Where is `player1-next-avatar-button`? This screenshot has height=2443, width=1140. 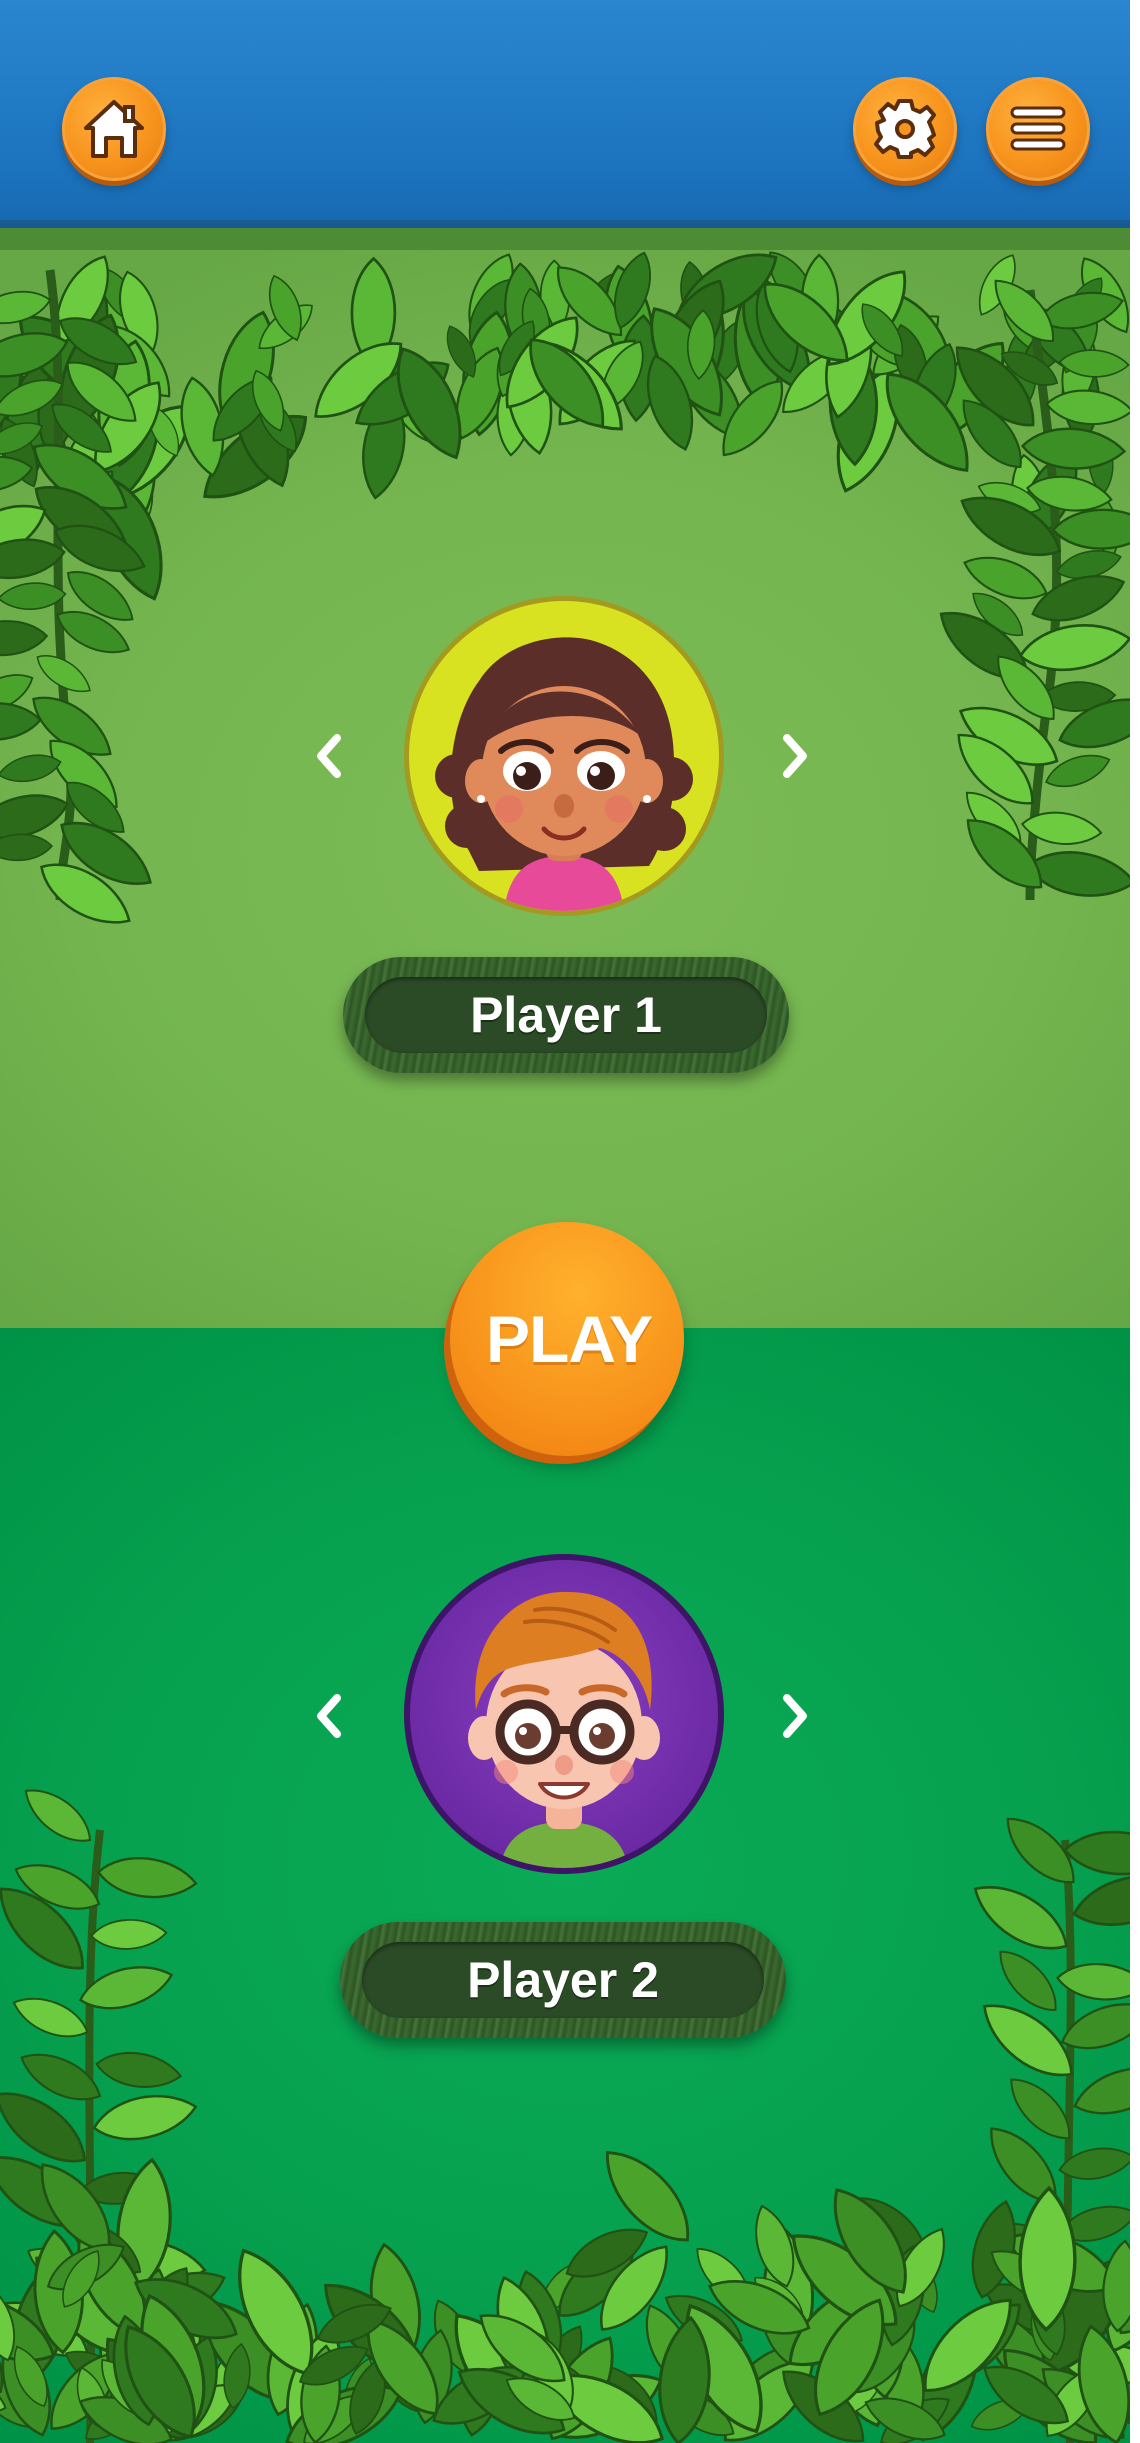
player1-next-avatar-button is located at coordinates (796, 756).